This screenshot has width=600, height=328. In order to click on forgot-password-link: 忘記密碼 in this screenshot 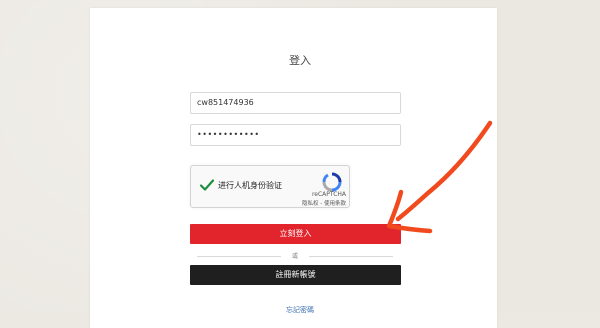, I will do `click(300, 310)`.